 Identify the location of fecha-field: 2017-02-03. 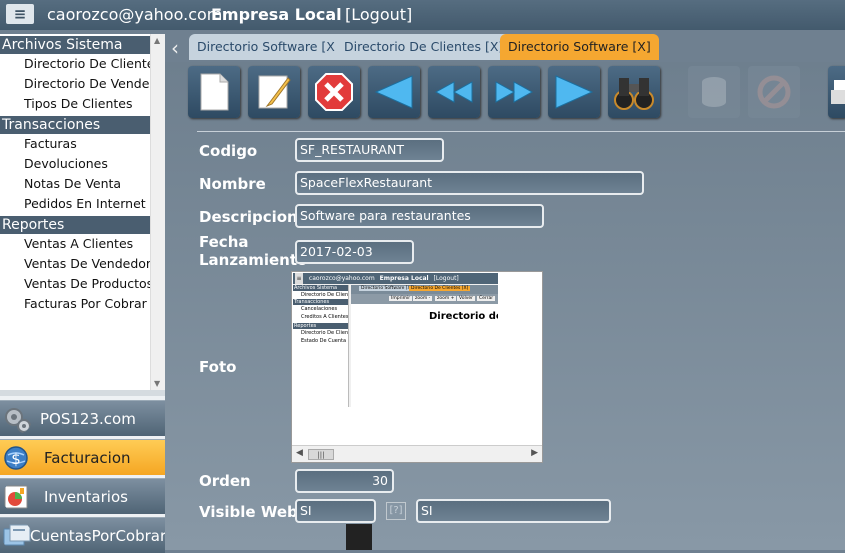
(354, 252).